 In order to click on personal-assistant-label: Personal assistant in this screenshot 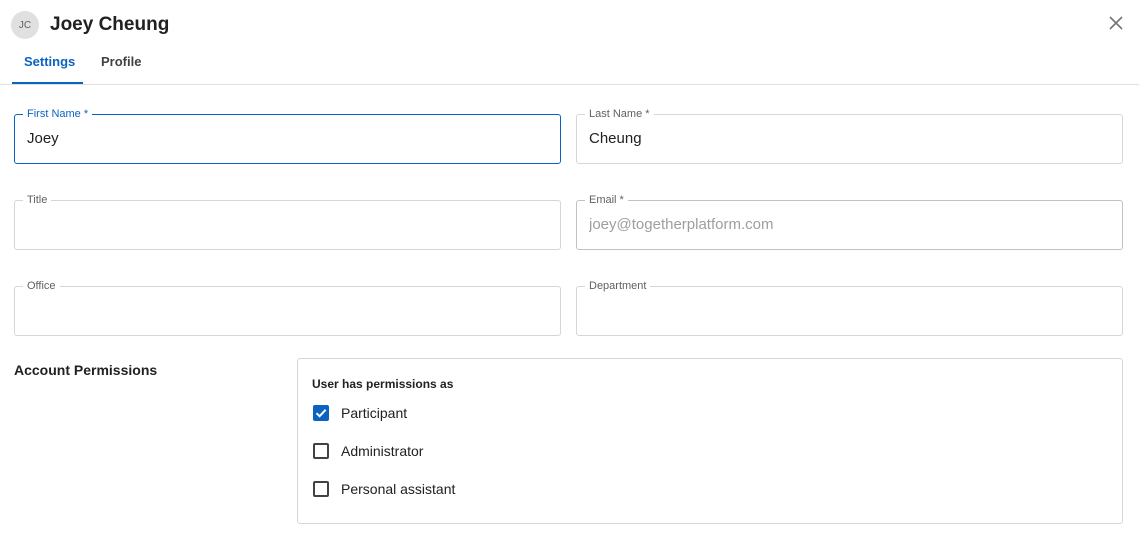, I will do `click(398, 489)`.